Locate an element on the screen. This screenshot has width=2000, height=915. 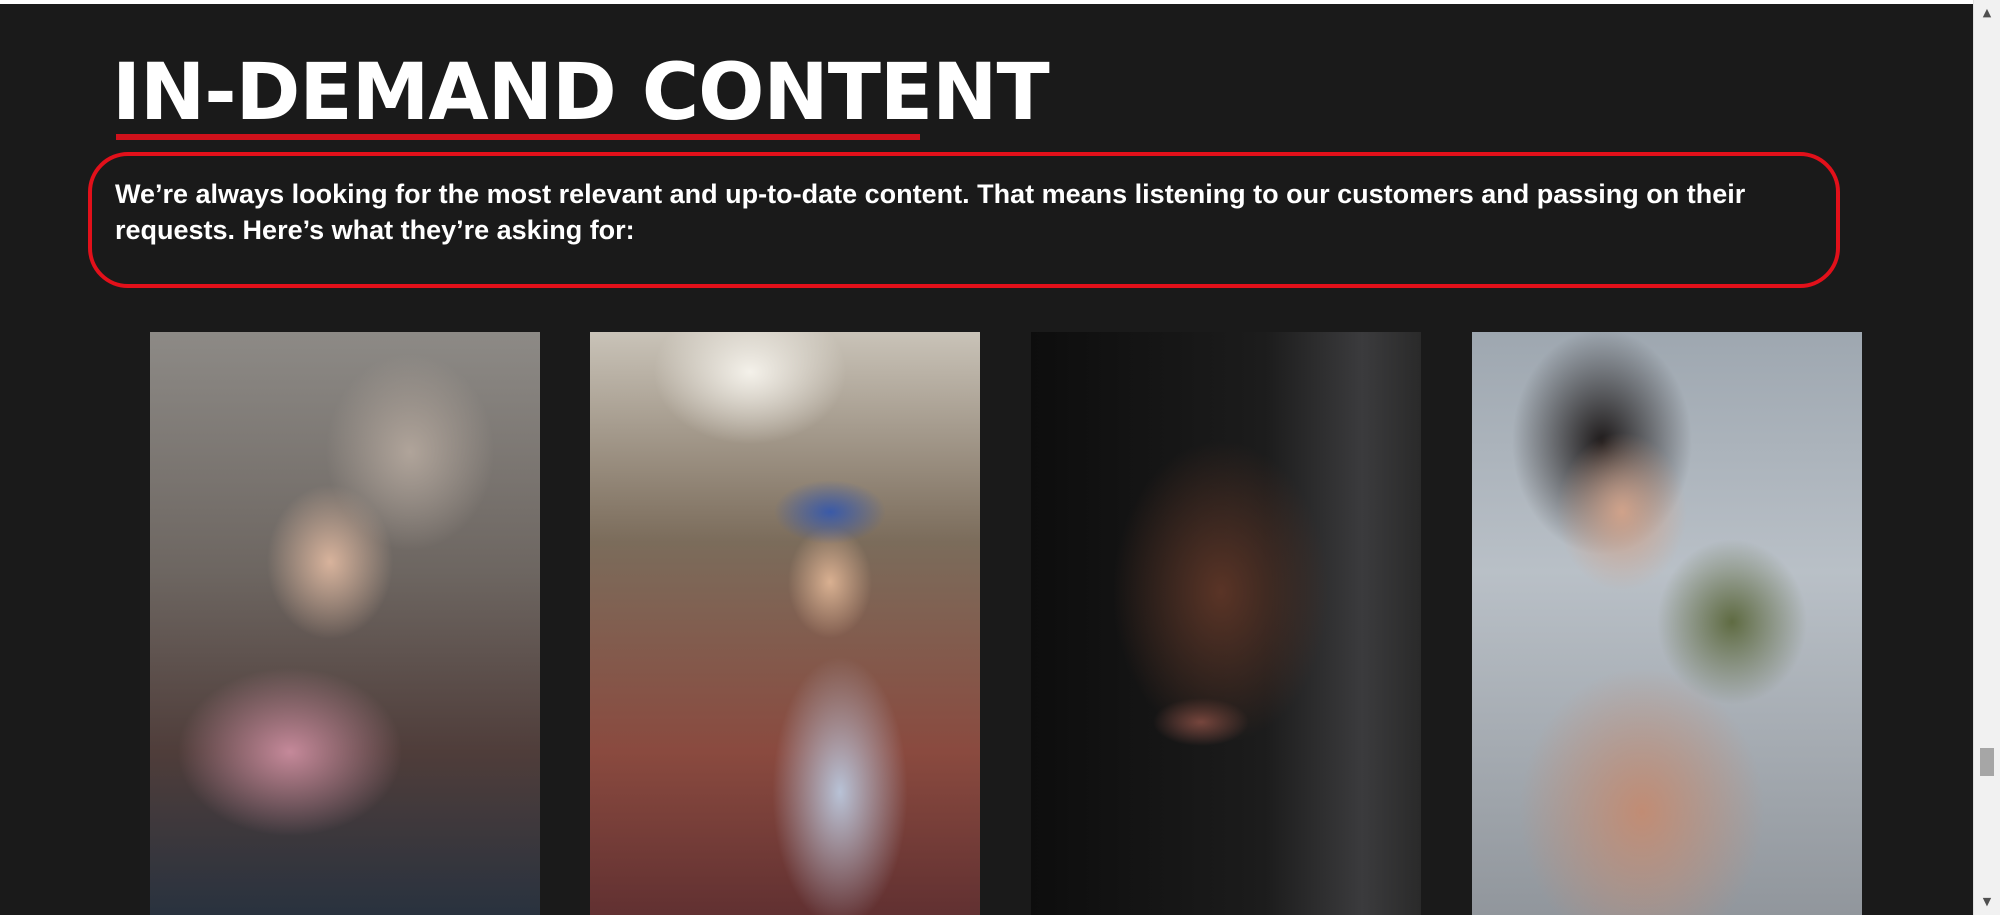
scroll-down-arrow-icon: ▼ is located at coordinates (1987, 902).